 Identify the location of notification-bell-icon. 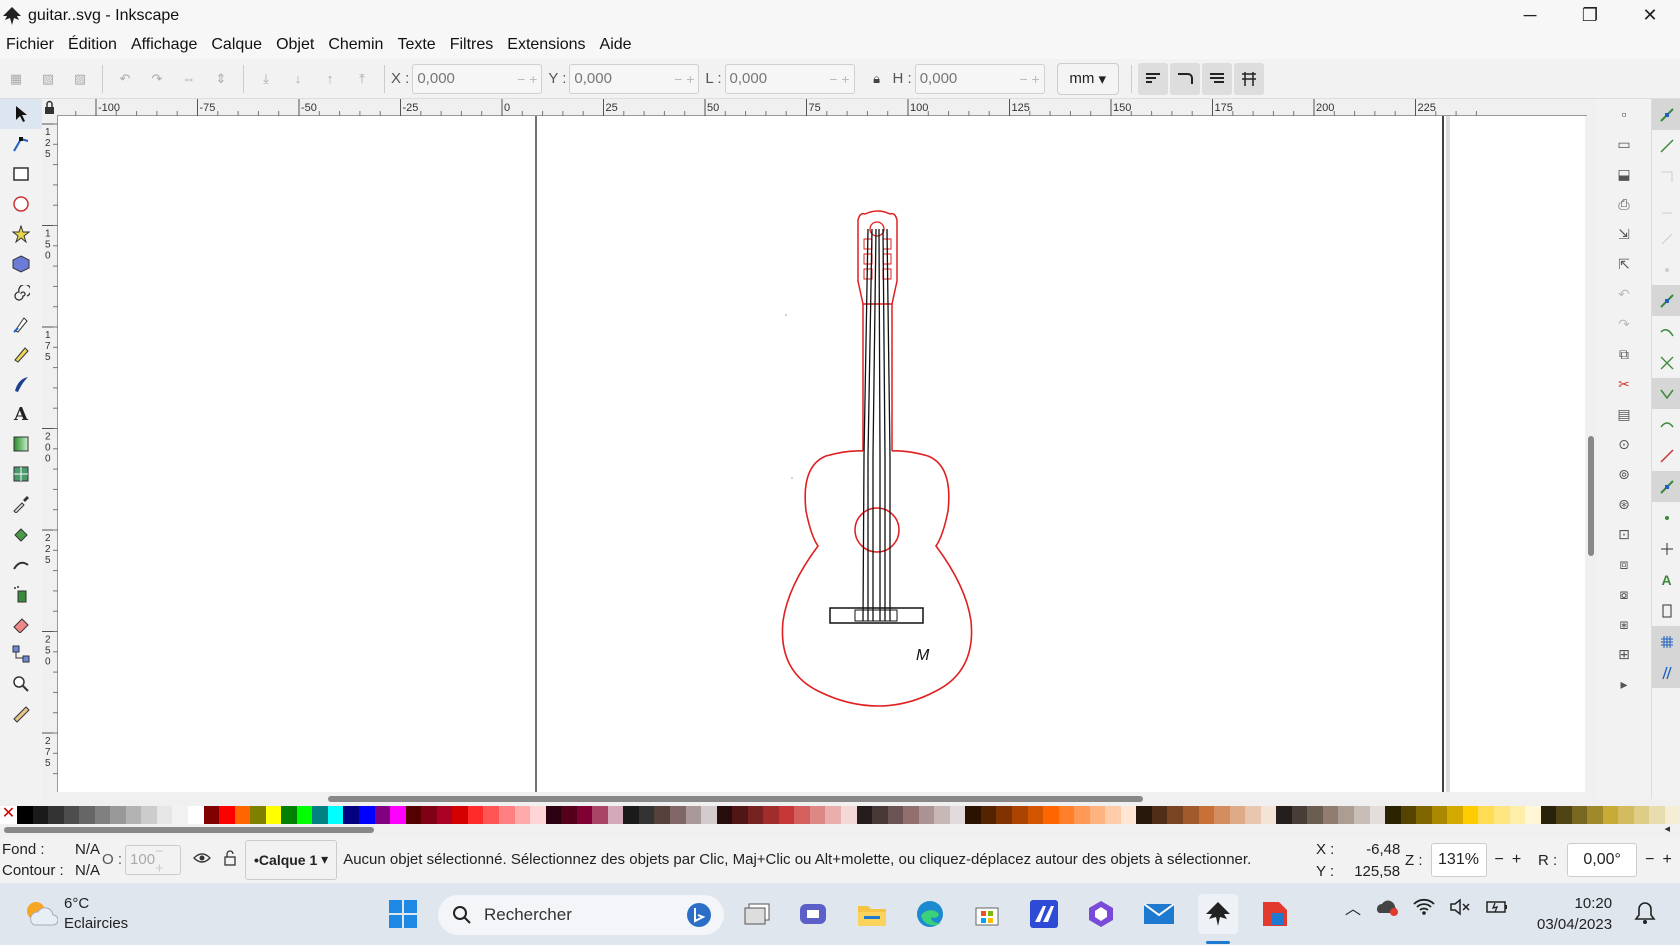
(1645, 913).